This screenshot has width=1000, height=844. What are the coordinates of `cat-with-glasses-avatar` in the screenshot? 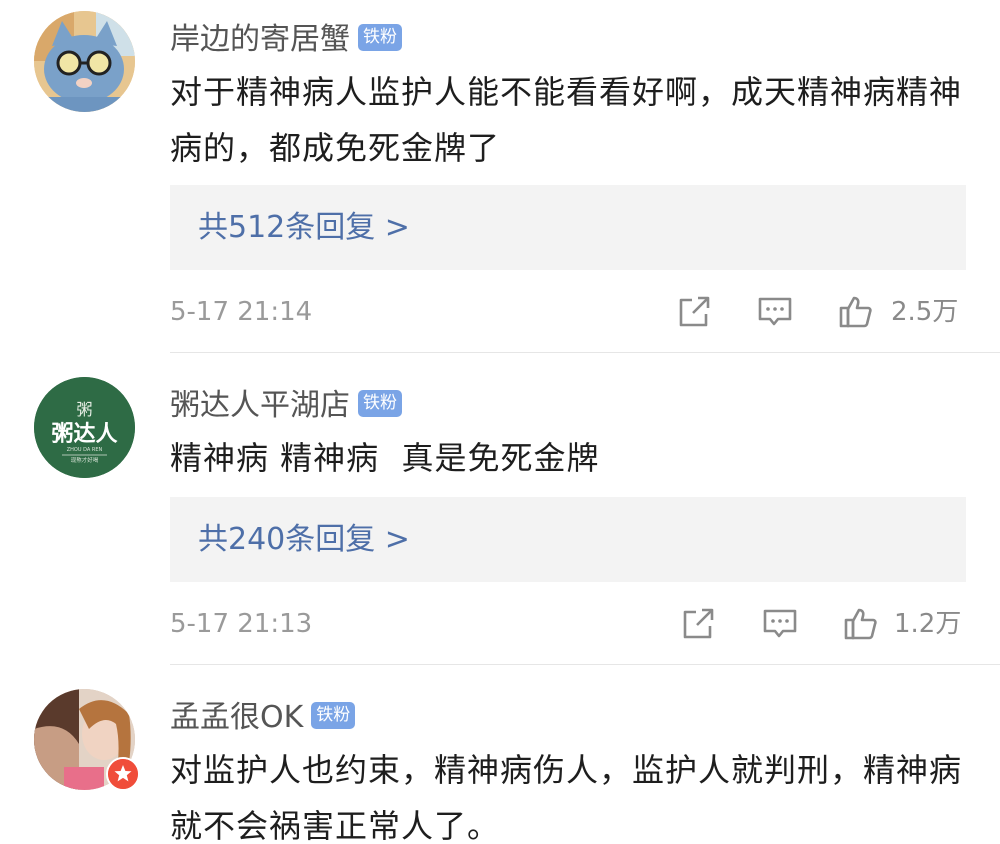 It's located at (84, 61).